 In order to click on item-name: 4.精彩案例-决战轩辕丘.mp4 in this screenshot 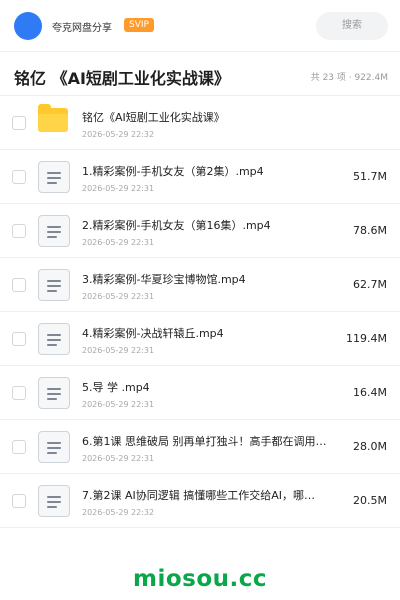, I will do `click(153, 333)`.